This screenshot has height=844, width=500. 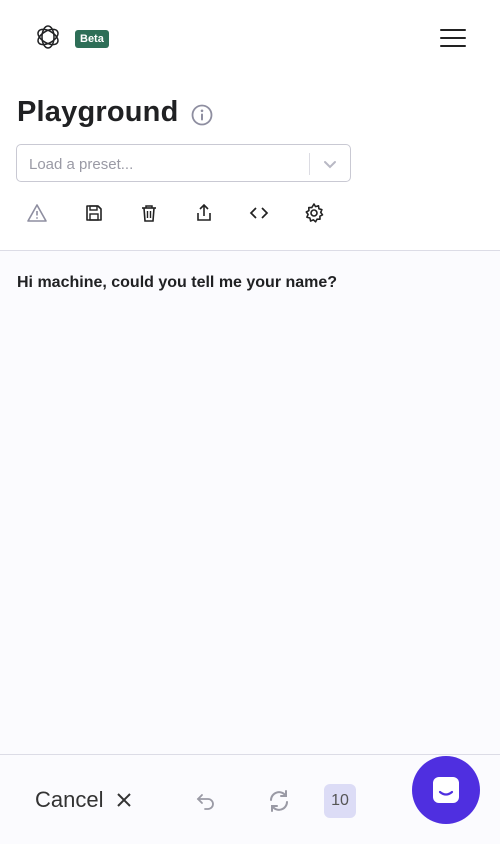 I want to click on openai-logo-icon, so click(x=48, y=37).